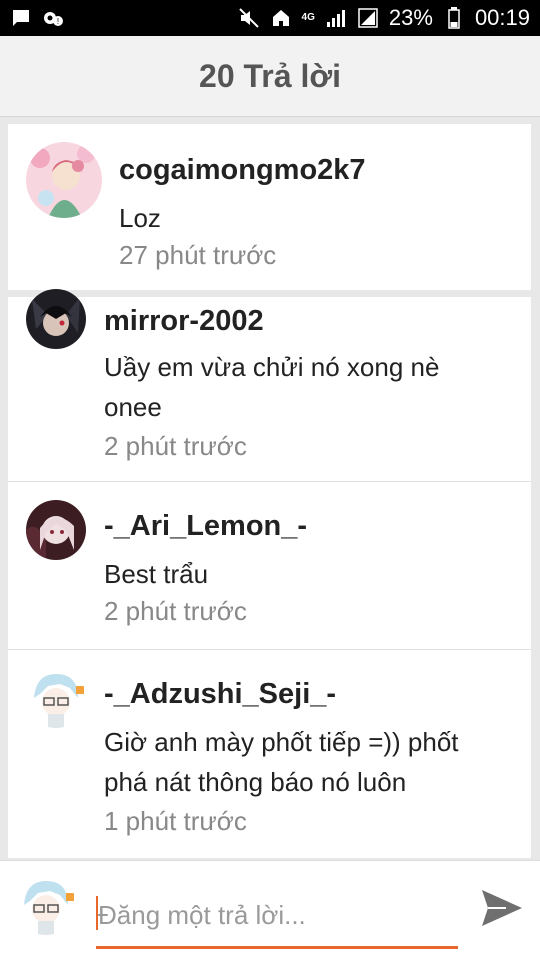 The image size is (540, 961). I want to click on send-icon, so click(502, 908).